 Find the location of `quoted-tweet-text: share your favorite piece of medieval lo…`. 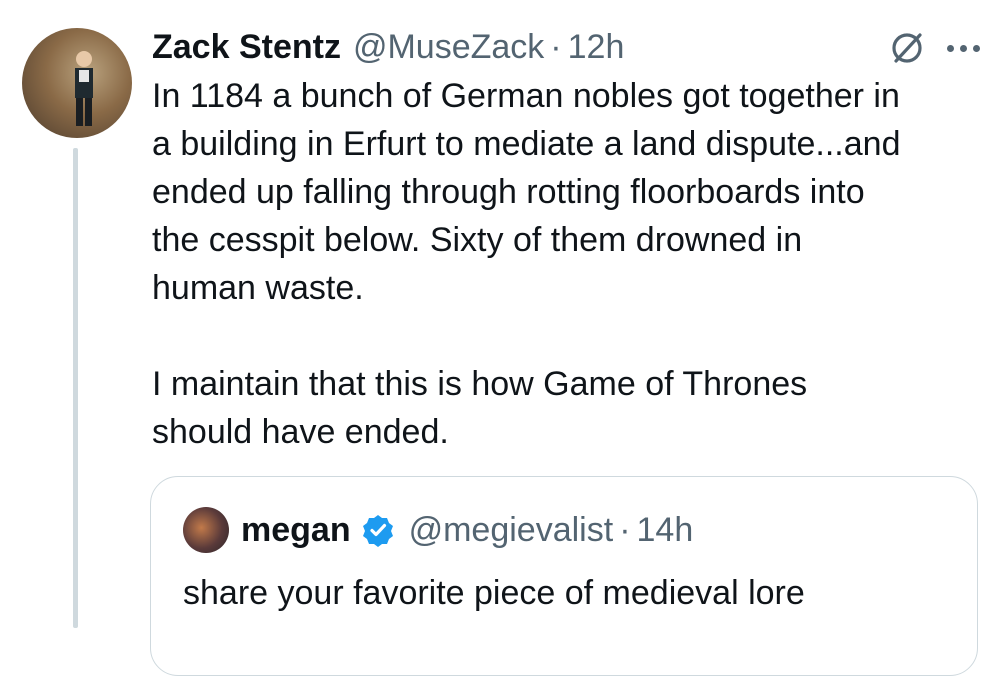

quoted-tweet-text: share your favorite piece of medieval lo… is located at coordinates (494, 593).